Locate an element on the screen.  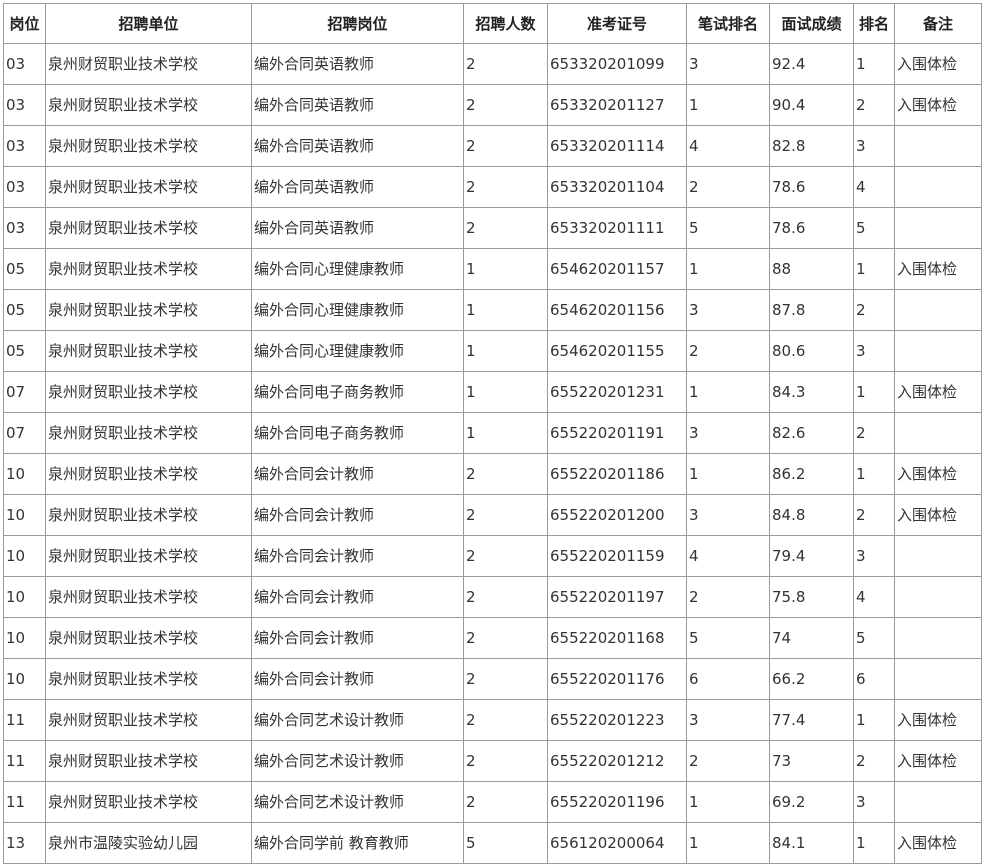
cell-exam-id: 653320201111 is located at coordinates (617, 228).